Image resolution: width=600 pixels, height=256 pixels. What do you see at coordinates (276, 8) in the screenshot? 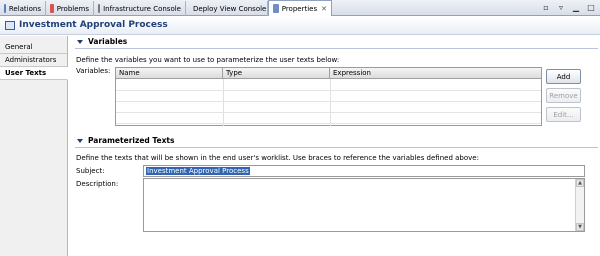
I see `properties-icon` at bounding box center [276, 8].